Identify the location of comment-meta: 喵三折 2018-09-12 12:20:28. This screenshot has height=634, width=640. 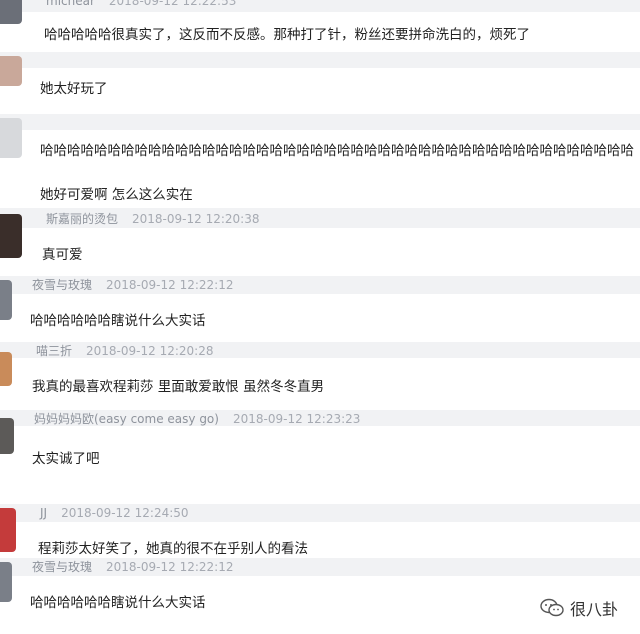
(124, 351).